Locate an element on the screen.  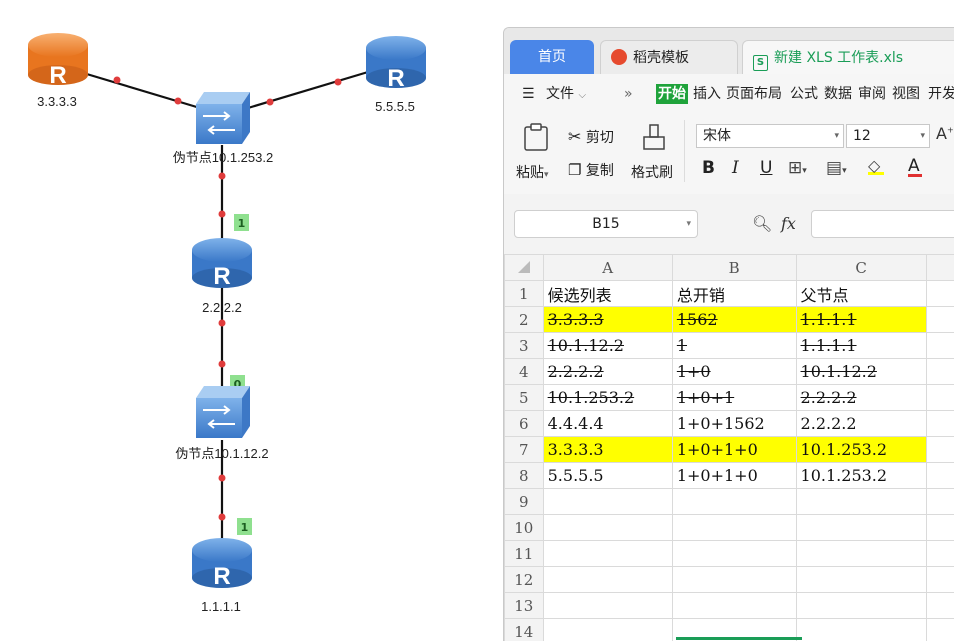
table-row: 73.3.3.31+0+1+010.1.253.2 is located at coordinates (729, 450).